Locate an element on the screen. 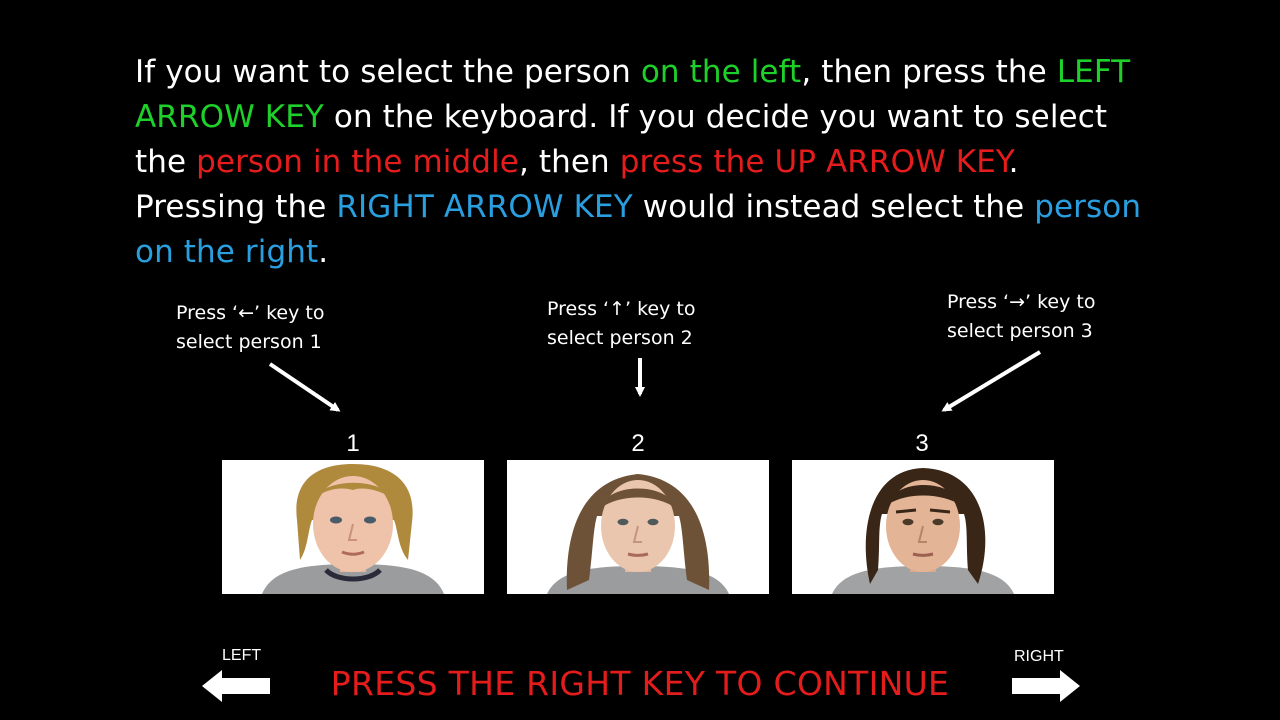 The height and width of the screenshot is (720, 1280). person-2-photo is located at coordinates (638, 527).